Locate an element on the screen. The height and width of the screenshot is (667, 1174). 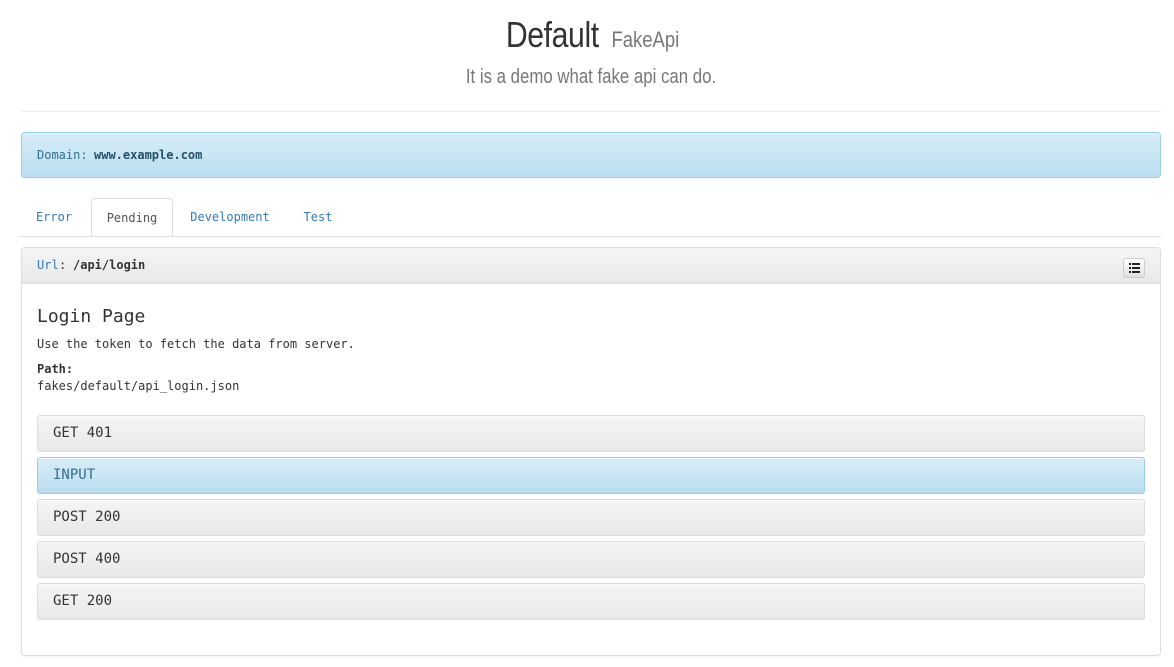
list-icon is located at coordinates (1134, 268).